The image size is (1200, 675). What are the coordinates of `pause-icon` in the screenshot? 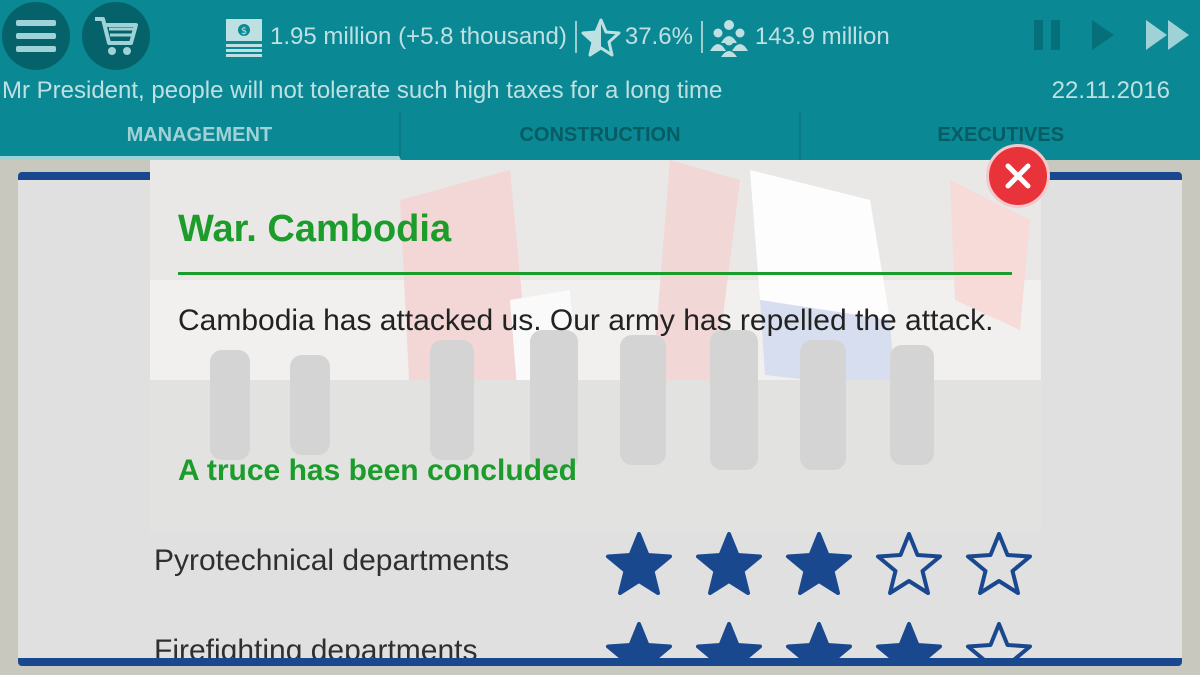 It's located at (1047, 35).